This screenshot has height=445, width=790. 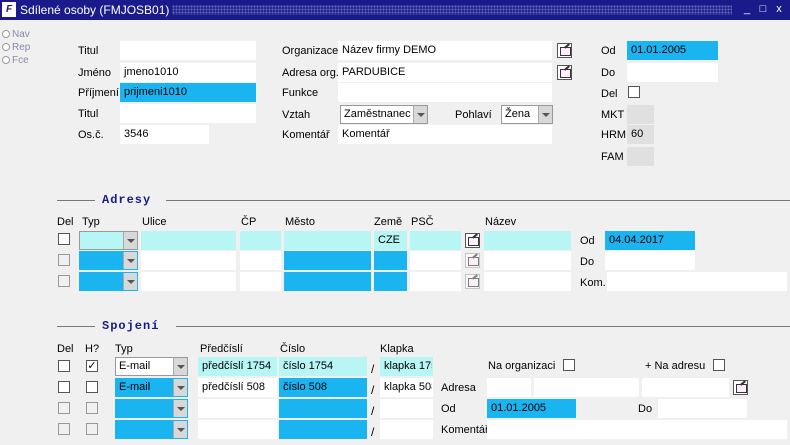 I want to click on minimize-button: _, so click(x=747, y=9).